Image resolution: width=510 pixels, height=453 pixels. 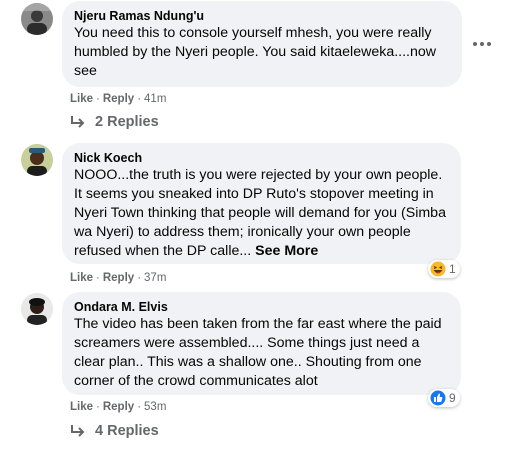 I want to click on reaction-summary: 9, so click(x=444, y=398).